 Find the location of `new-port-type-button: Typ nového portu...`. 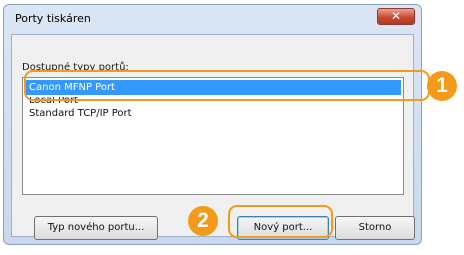

new-port-type-button: Typ nového portu... is located at coordinates (96, 228).